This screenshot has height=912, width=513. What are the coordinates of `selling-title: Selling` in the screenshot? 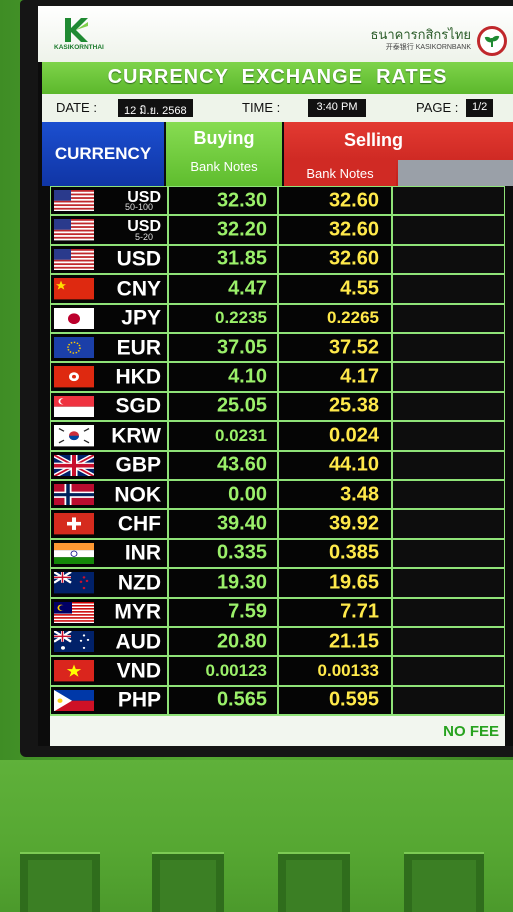 It's located at (374, 140).